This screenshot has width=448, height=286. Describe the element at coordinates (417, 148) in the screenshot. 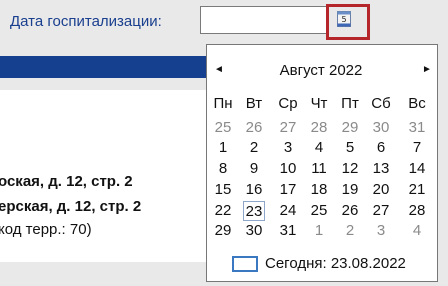

I see `calendar-day: 7` at that location.